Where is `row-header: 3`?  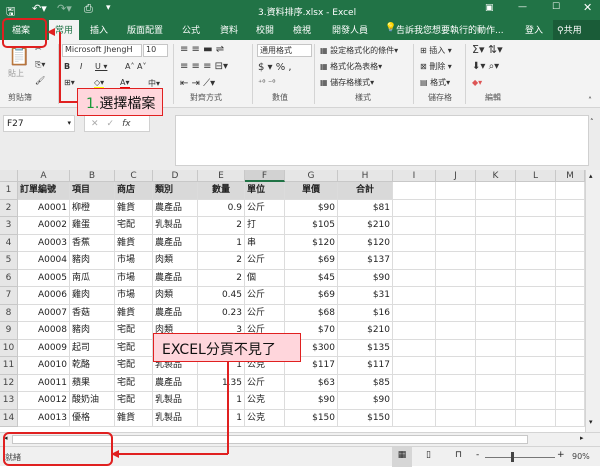
row-header: 3 is located at coordinates (9, 226).